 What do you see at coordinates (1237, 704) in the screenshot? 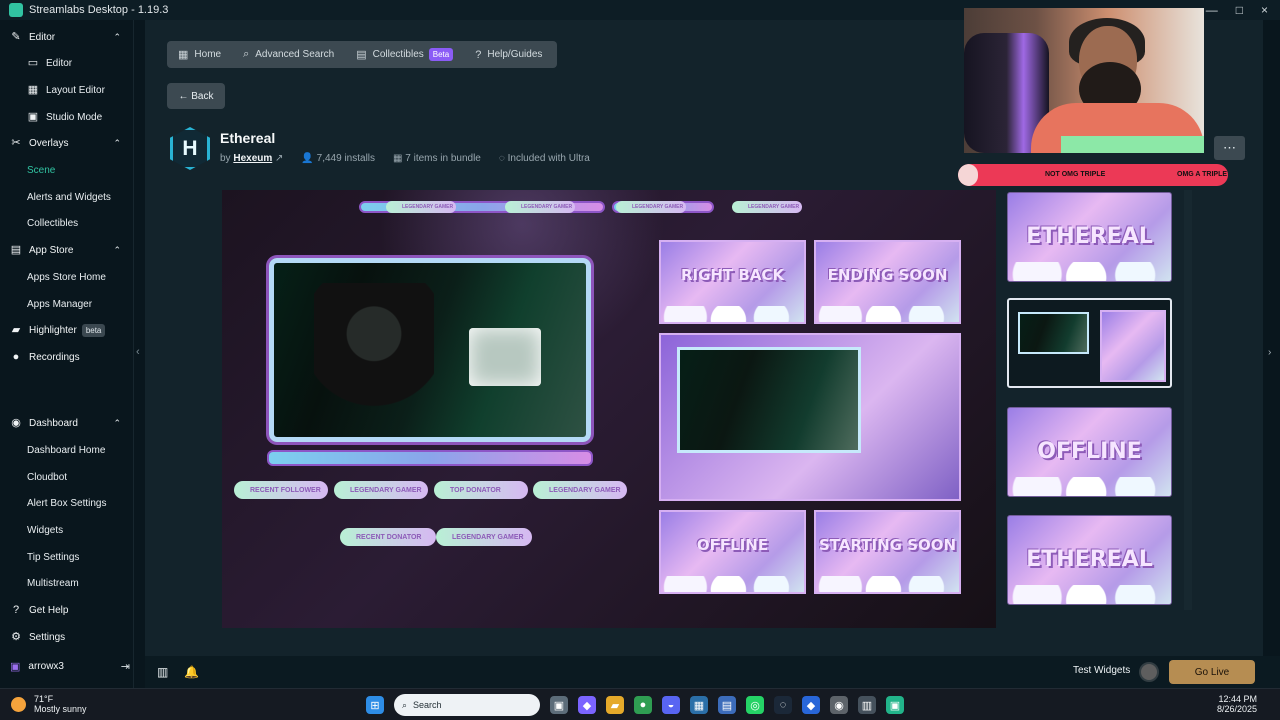
I see `system-clock: 12:44 PM 8/26/2025` at bounding box center [1237, 704].